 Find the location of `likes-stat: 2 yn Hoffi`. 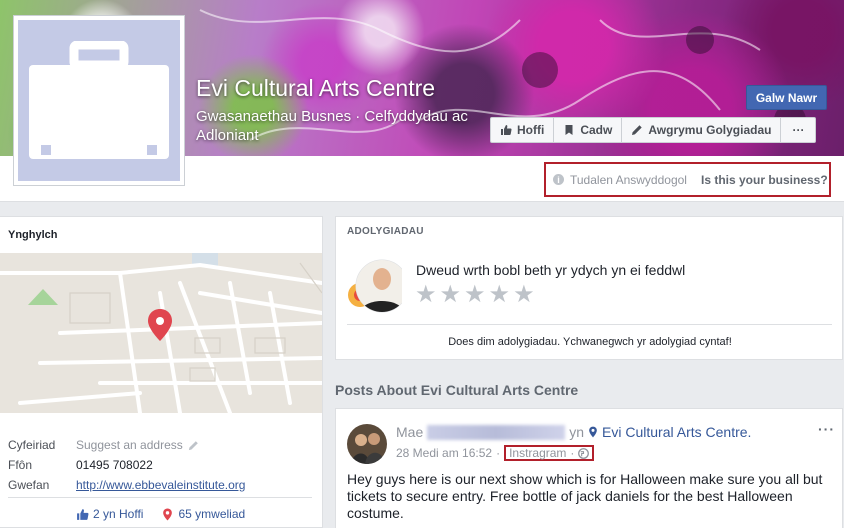

likes-stat: 2 yn Hoffi is located at coordinates (109, 514).